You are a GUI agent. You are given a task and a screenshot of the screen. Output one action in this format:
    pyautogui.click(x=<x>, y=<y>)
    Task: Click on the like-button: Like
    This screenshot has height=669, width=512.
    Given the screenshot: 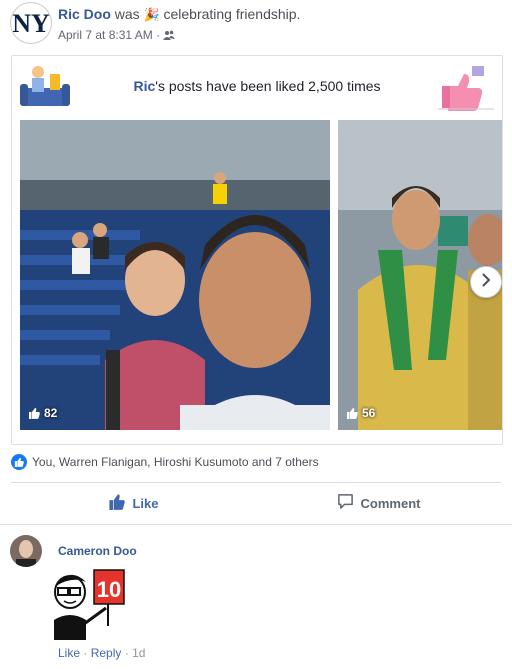 What is the action you would take?
    pyautogui.click(x=133, y=503)
    